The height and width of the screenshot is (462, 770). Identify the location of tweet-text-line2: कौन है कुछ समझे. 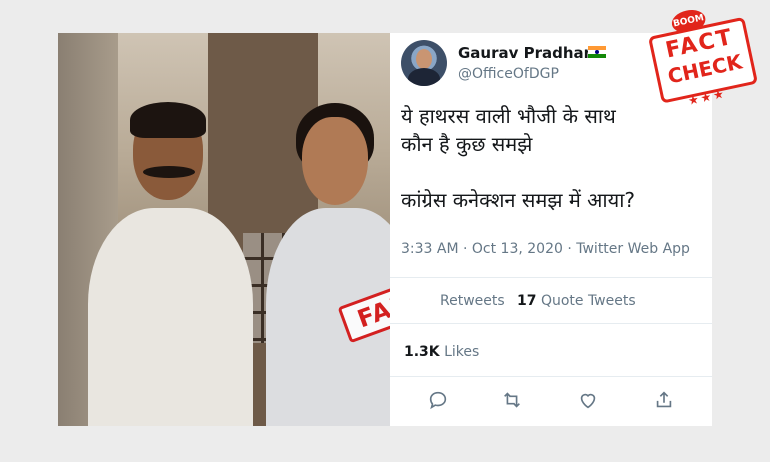
(467, 144).